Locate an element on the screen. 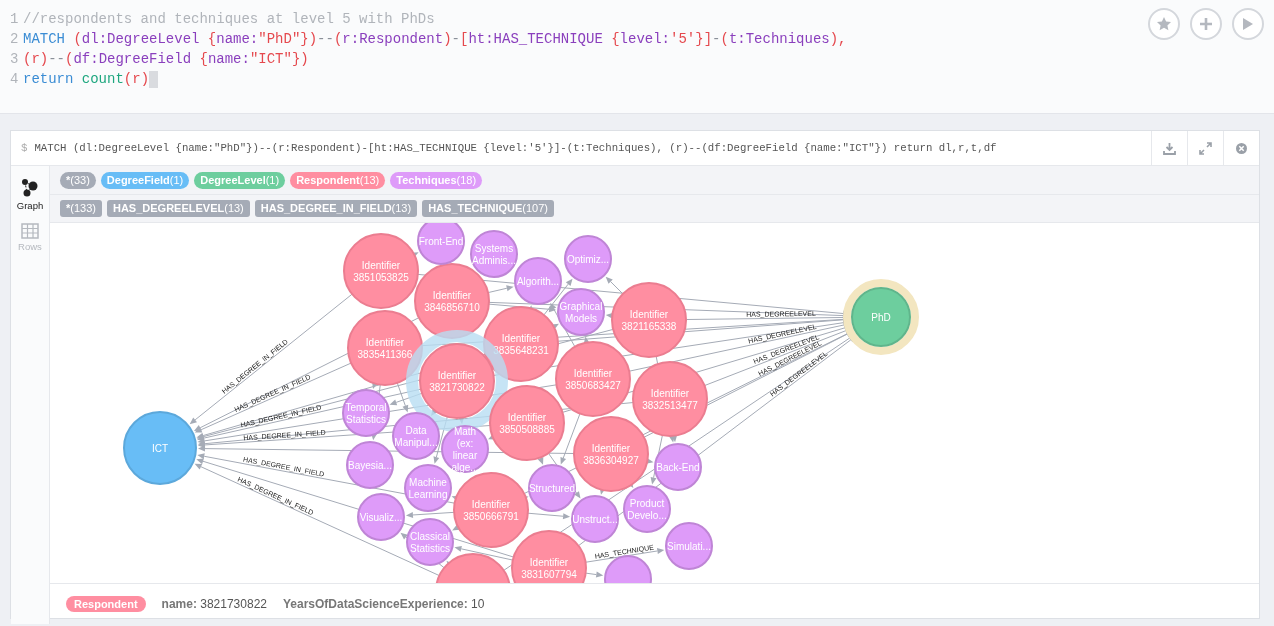 The height and width of the screenshot is (626, 1274). download-icon is located at coordinates (1169, 148).